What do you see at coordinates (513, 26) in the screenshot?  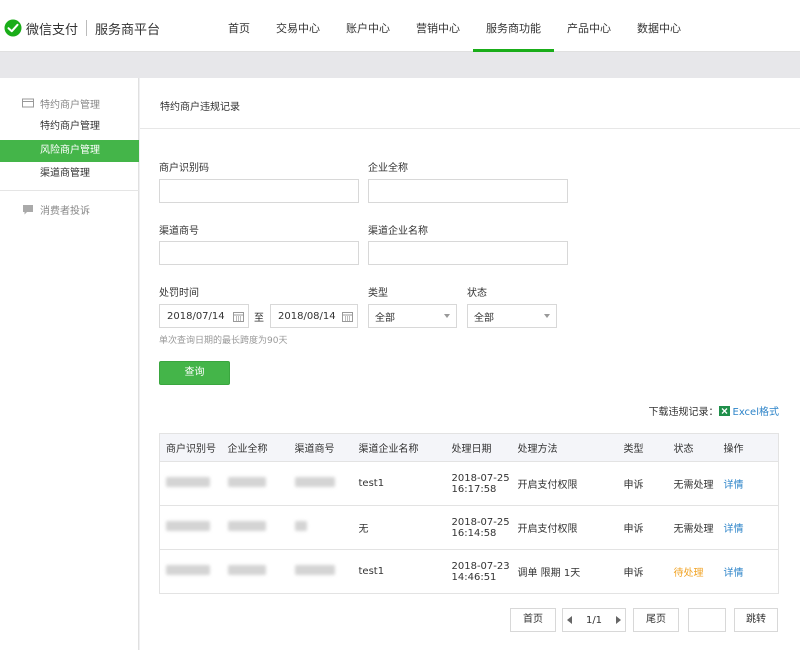 I see `nav-provider-functions: 服务商功能` at bounding box center [513, 26].